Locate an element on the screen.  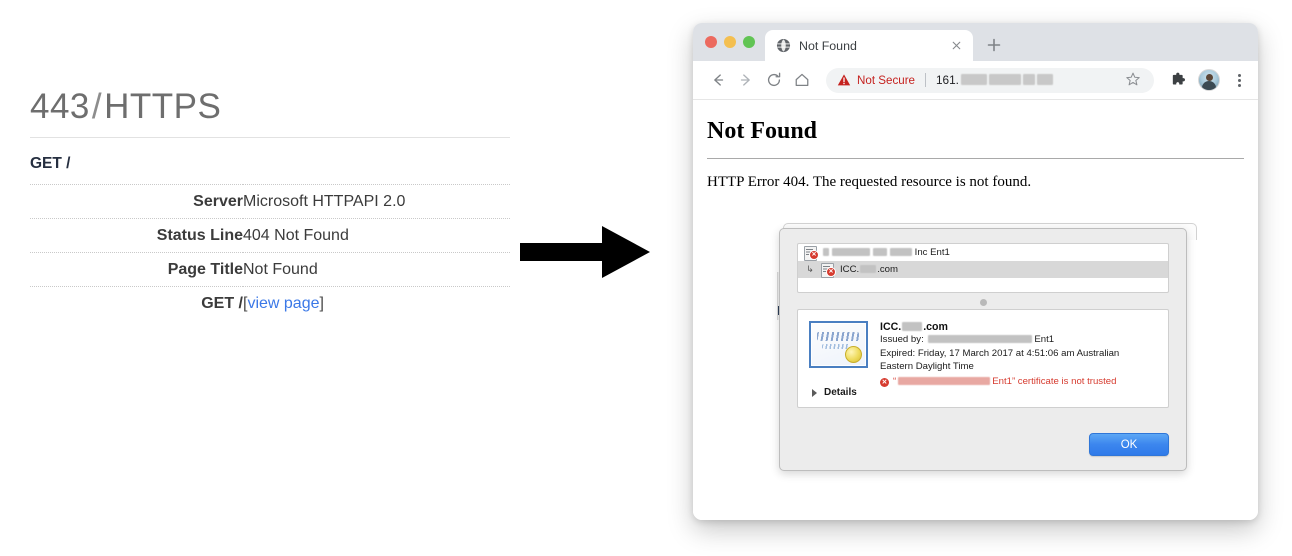
url-text: 161. is located at coordinates (994, 80).